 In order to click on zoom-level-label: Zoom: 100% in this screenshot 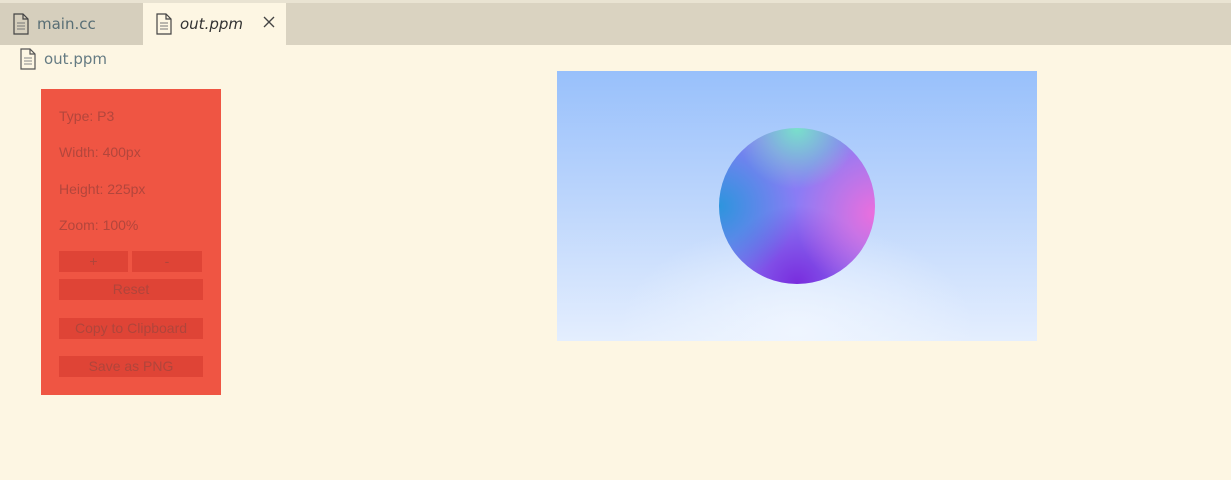, I will do `click(99, 225)`.